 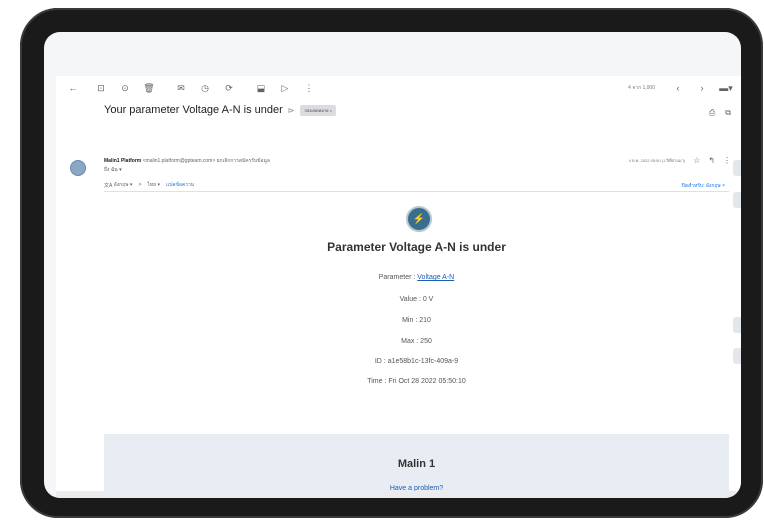 I want to click on translate-from-select: อังกฤษ ▾, so click(x=123, y=185).